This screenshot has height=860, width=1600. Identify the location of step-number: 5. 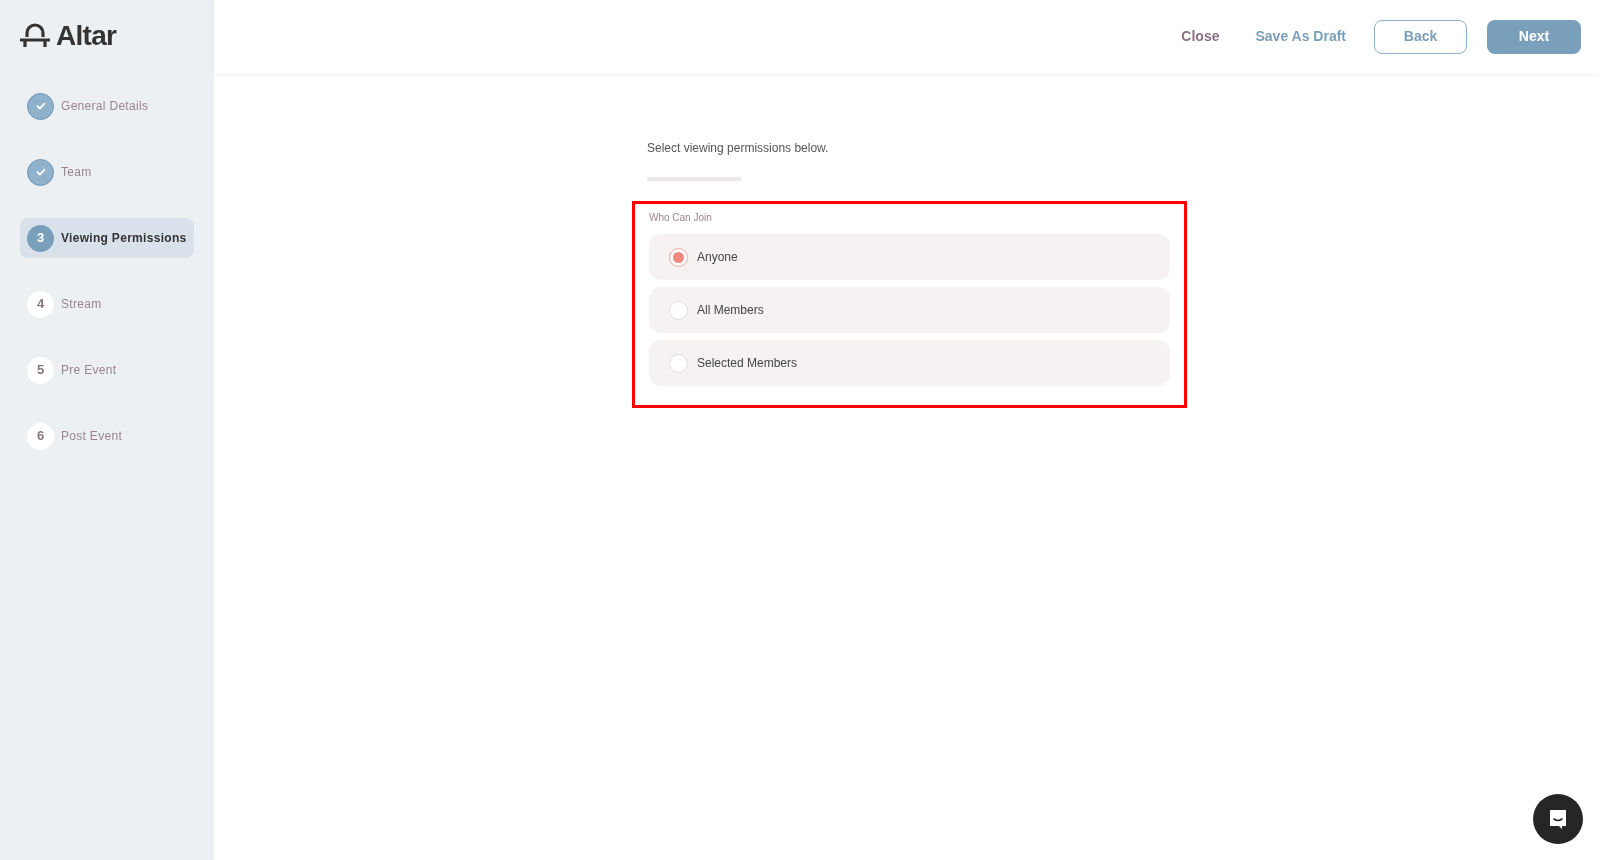
(40, 370).